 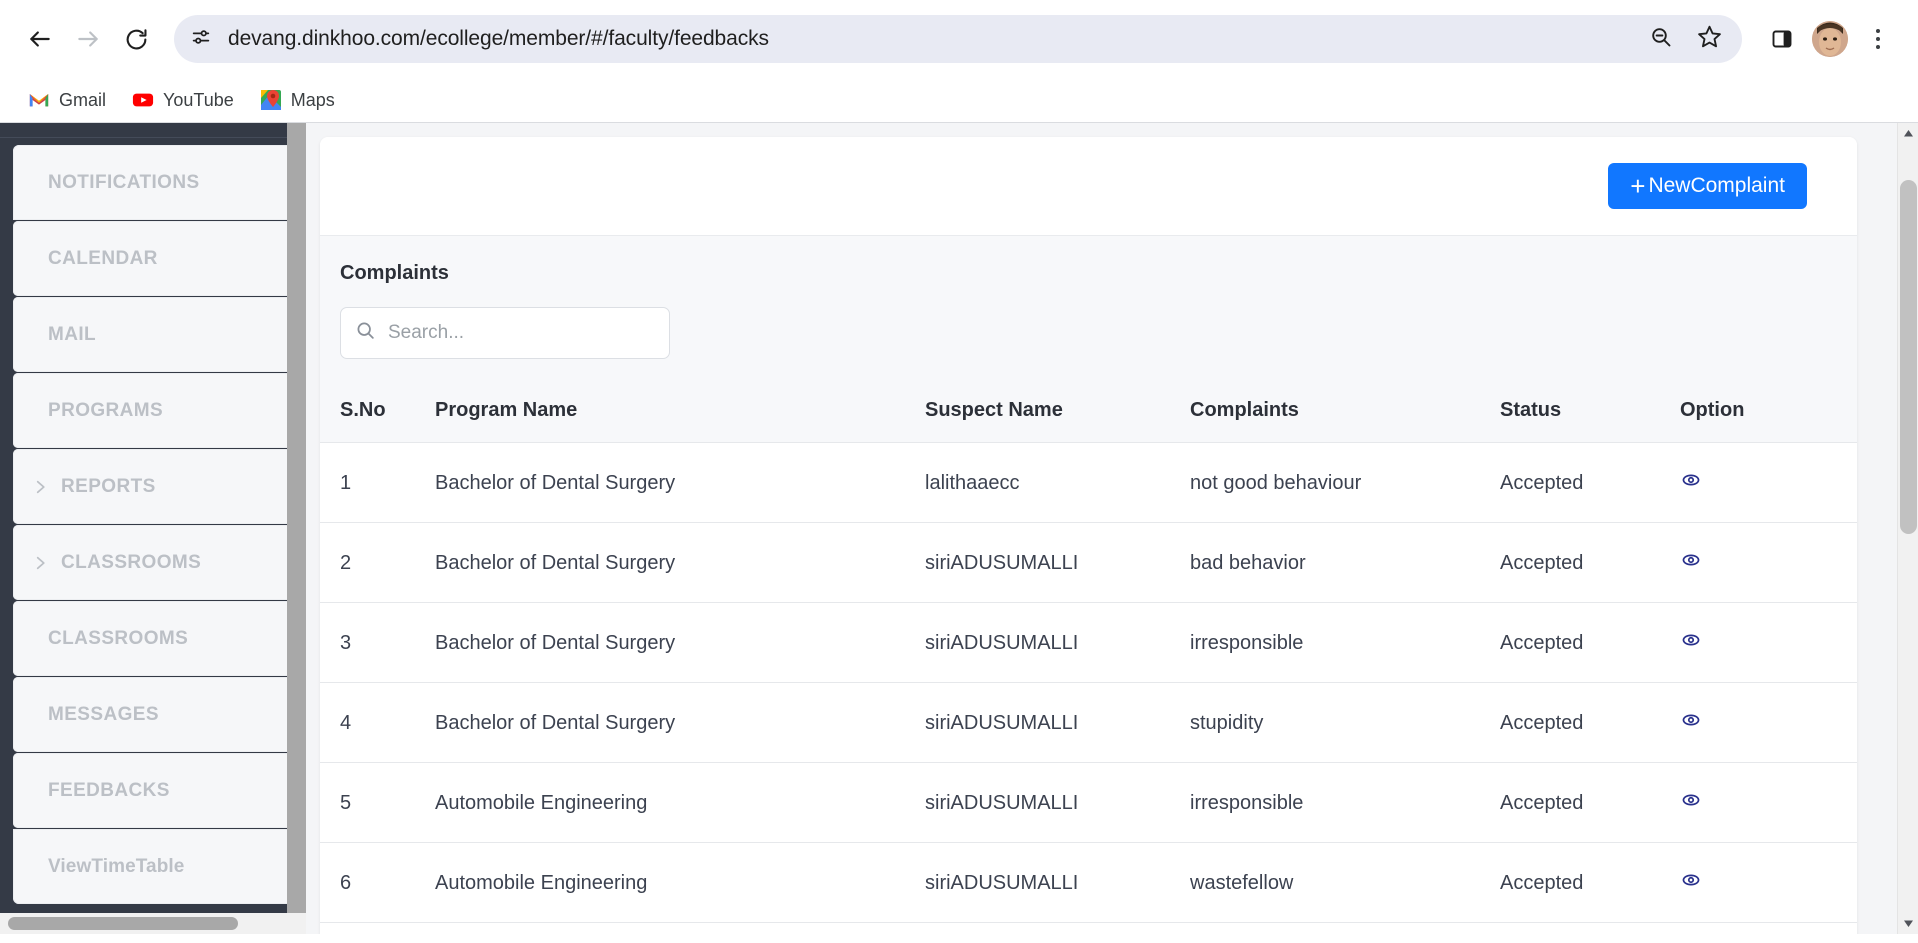 I want to click on search-area, so click(x=1088, y=346).